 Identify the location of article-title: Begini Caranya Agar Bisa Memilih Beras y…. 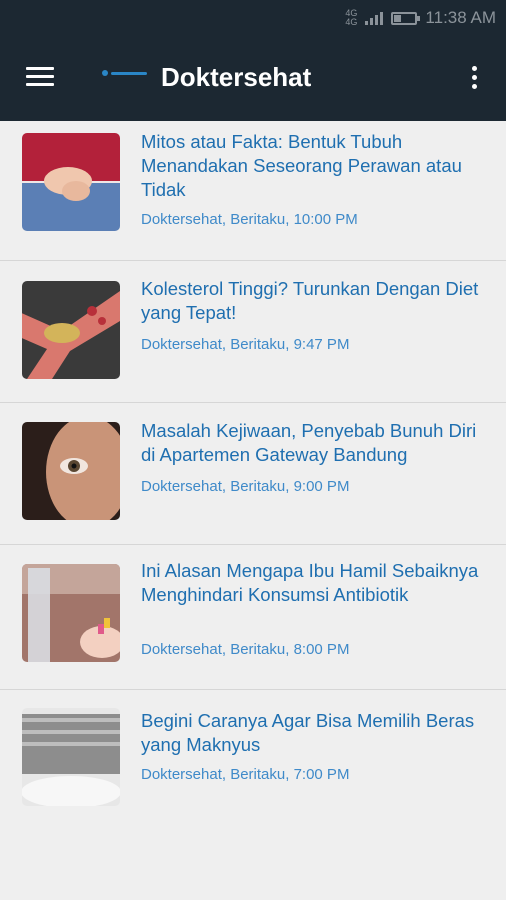
(313, 733).